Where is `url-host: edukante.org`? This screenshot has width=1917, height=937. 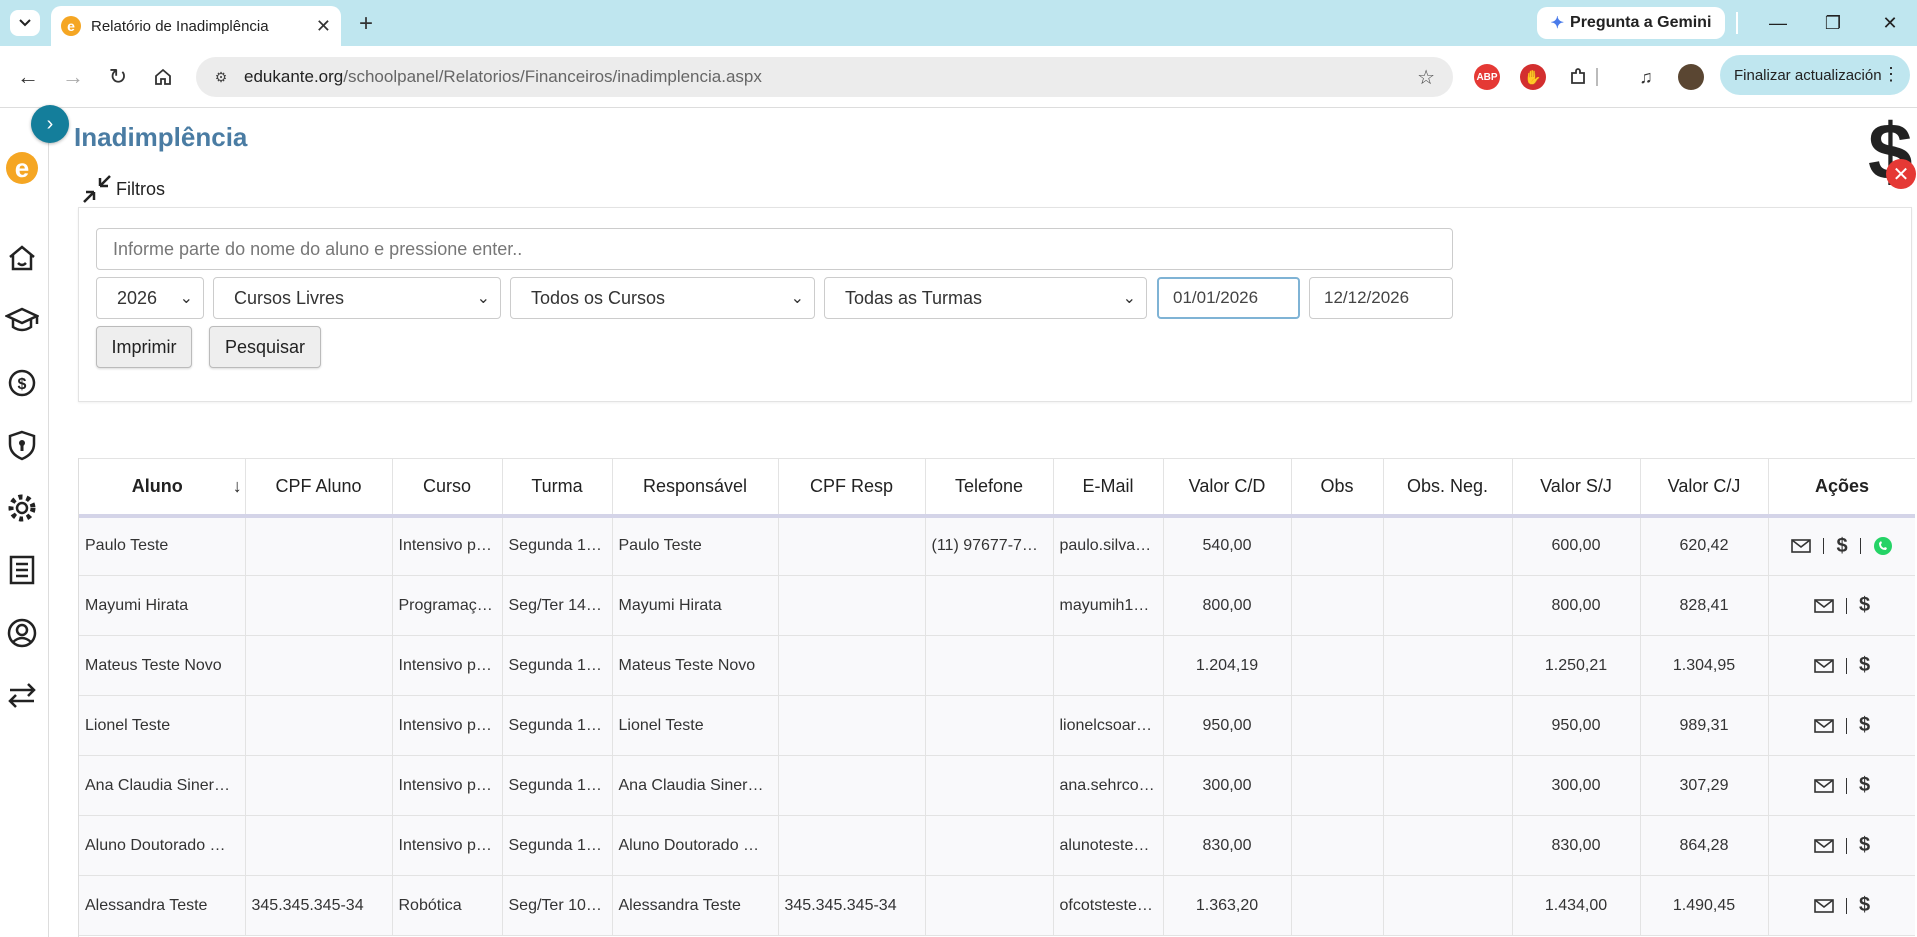
url-host: edukante.org is located at coordinates (294, 76).